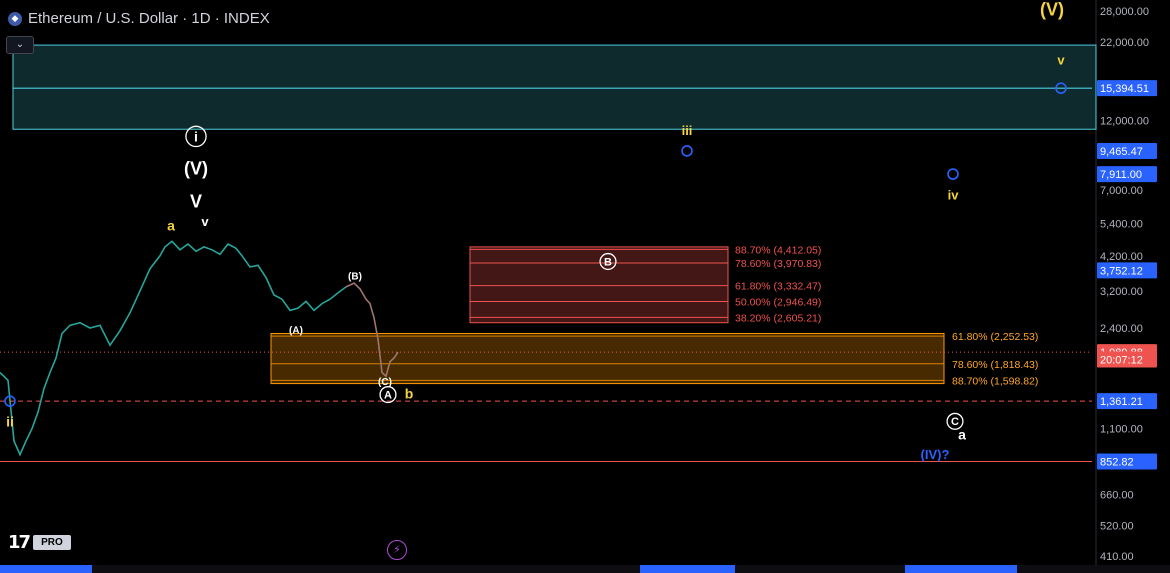  Describe the element at coordinates (554, 87) in the screenshot. I see `teal-zone` at that location.